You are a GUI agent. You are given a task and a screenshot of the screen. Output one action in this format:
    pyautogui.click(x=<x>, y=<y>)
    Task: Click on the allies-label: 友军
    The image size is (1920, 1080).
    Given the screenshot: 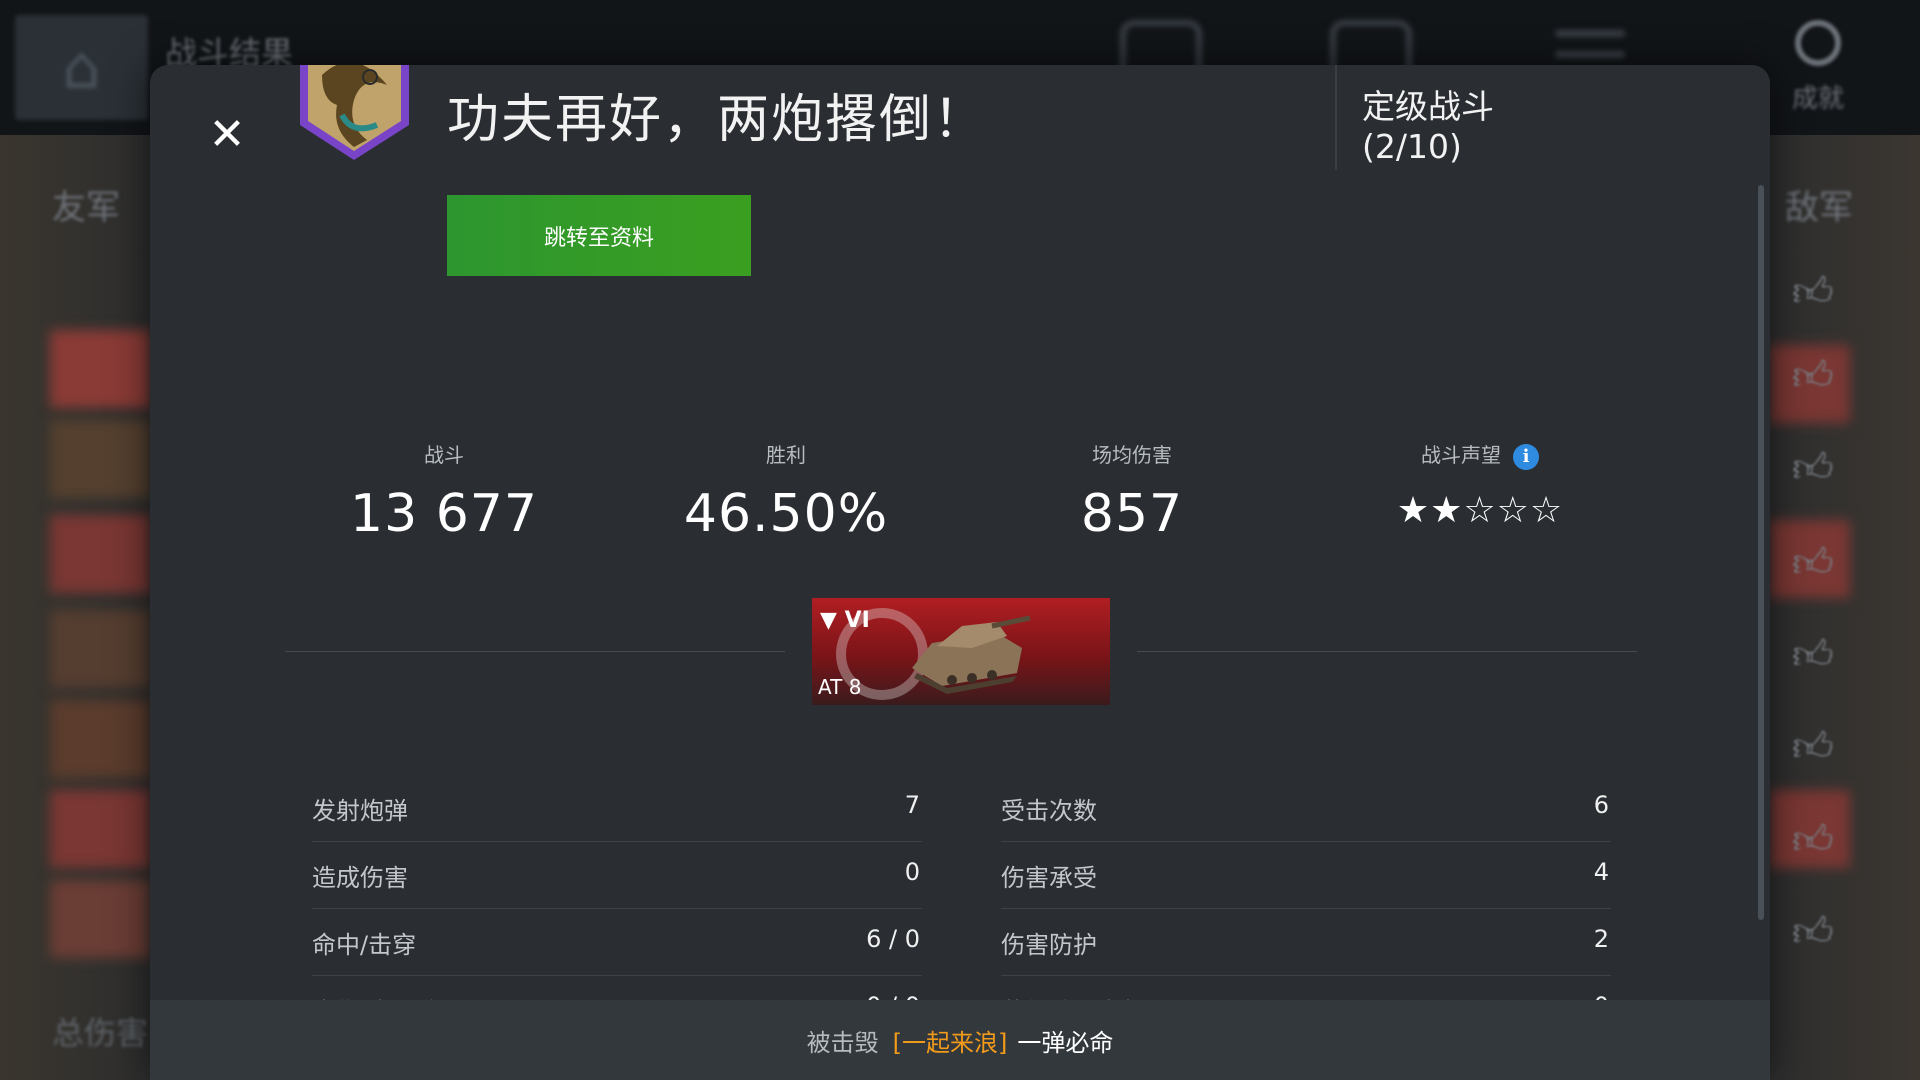 What is the action you would take?
    pyautogui.click(x=86, y=208)
    